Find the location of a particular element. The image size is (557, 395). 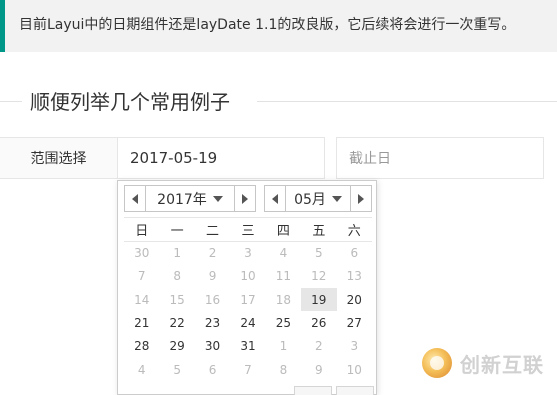

calendar-week-row: 30 1 2 3 4 5 6 is located at coordinates (248, 253).